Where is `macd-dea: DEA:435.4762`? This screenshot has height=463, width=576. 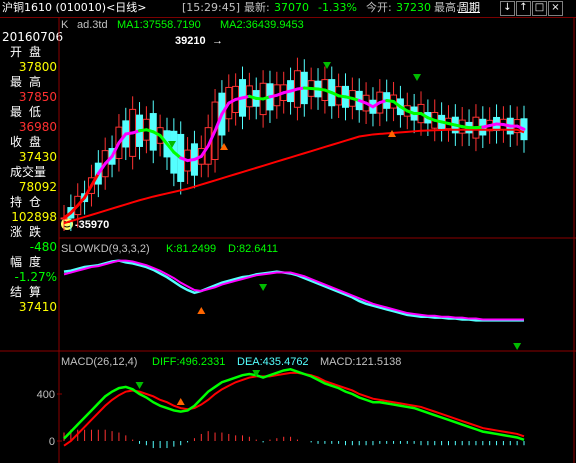
macd-dea: DEA:435.4762 is located at coordinates (273, 362).